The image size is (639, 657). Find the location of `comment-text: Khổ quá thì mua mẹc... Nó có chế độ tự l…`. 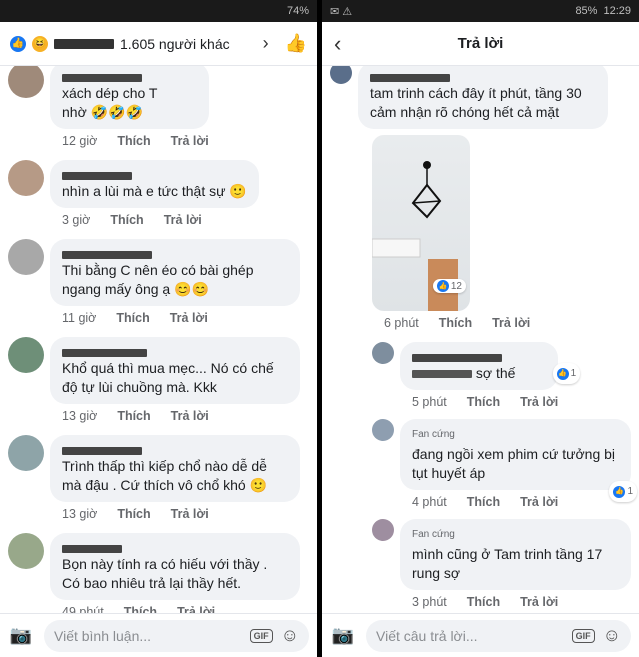

comment-text: Khổ quá thì mua mẹc... Nó có chế độ tự l… is located at coordinates (168, 377).